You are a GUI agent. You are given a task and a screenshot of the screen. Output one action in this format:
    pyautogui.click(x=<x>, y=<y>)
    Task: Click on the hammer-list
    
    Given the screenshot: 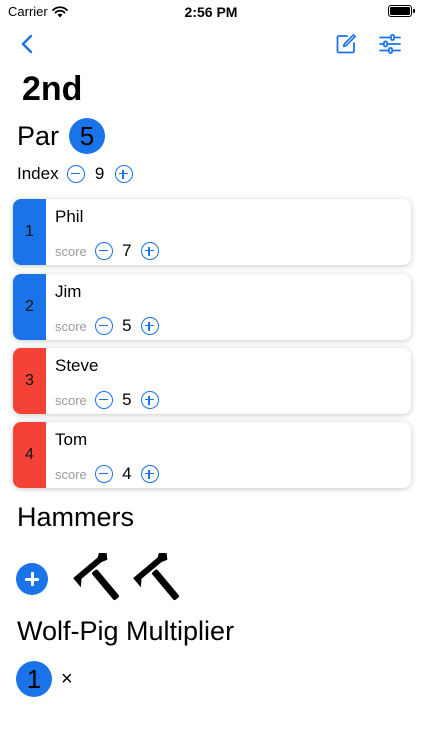 What is the action you would take?
    pyautogui.click(x=130, y=579)
    